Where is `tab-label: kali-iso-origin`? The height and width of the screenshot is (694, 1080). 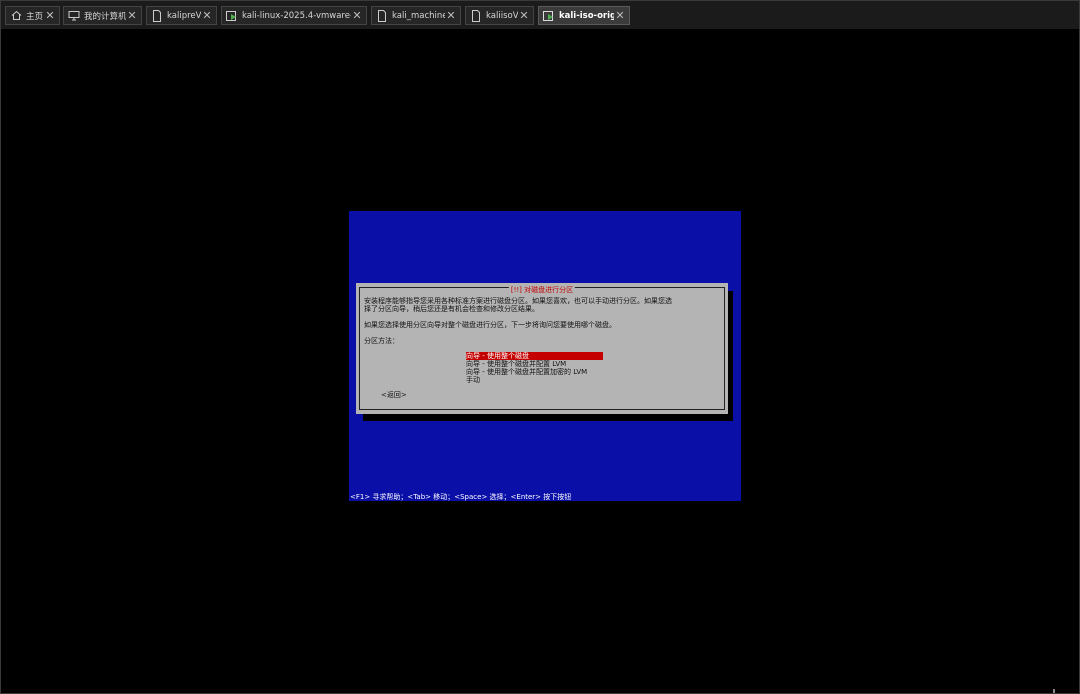
tab-label: kali-iso-origin is located at coordinates (586, 15).